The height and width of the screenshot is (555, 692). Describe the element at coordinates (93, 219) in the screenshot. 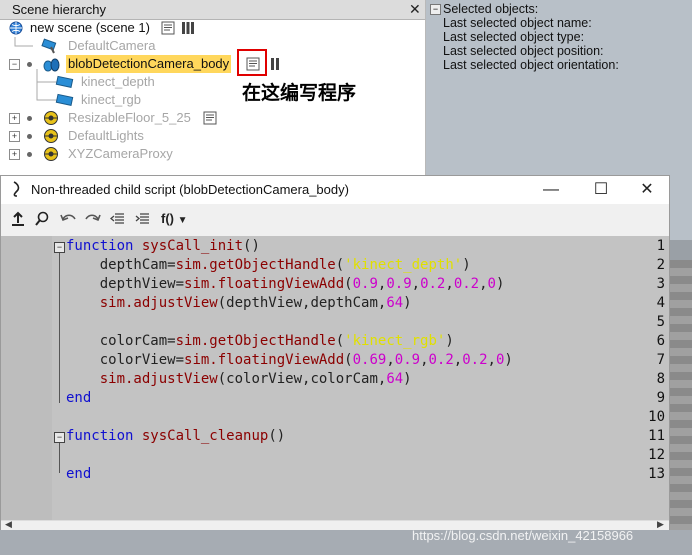

I see `redo-icon` at that location.